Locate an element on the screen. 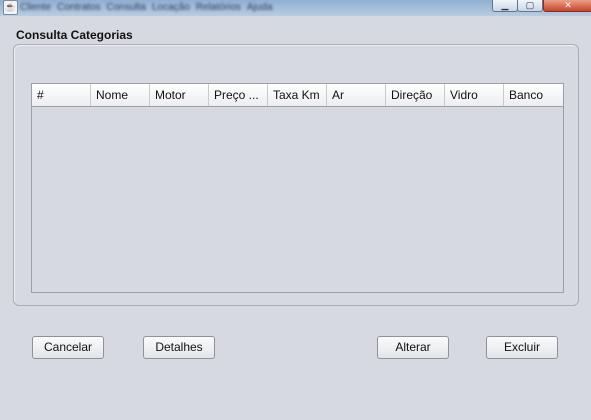  close-icon: ✕ is located at coordinates (568, 5).